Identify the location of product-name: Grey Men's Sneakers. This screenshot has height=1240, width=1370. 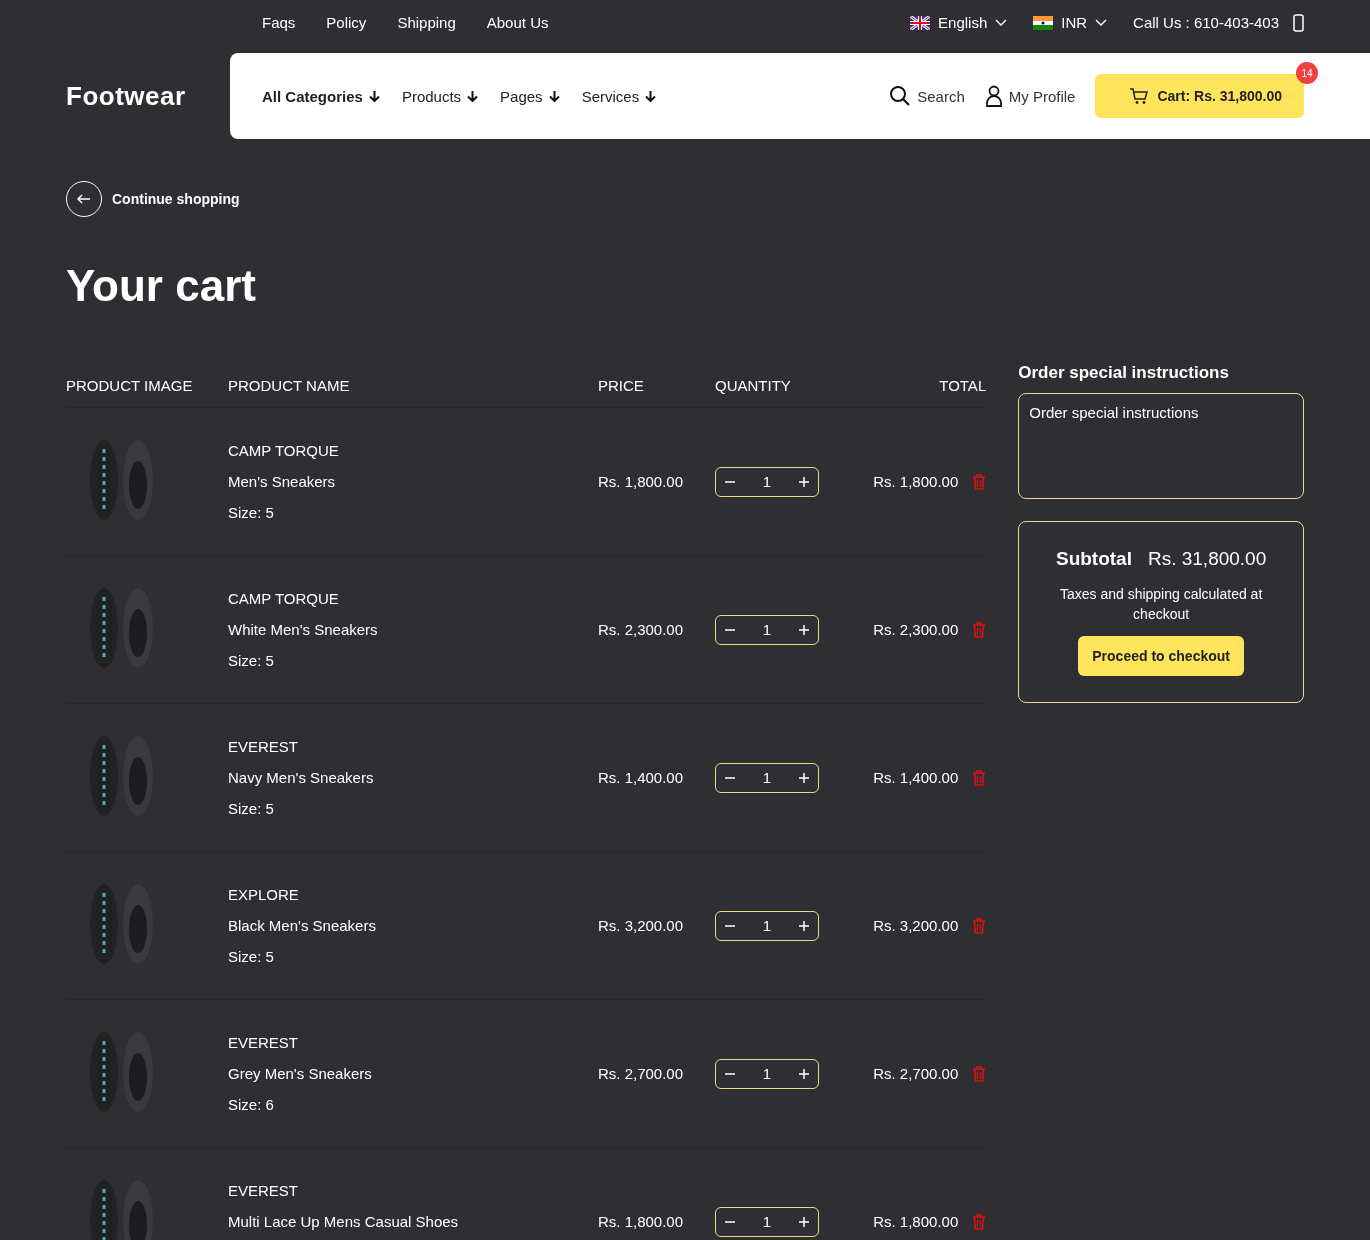
(413, 1073).